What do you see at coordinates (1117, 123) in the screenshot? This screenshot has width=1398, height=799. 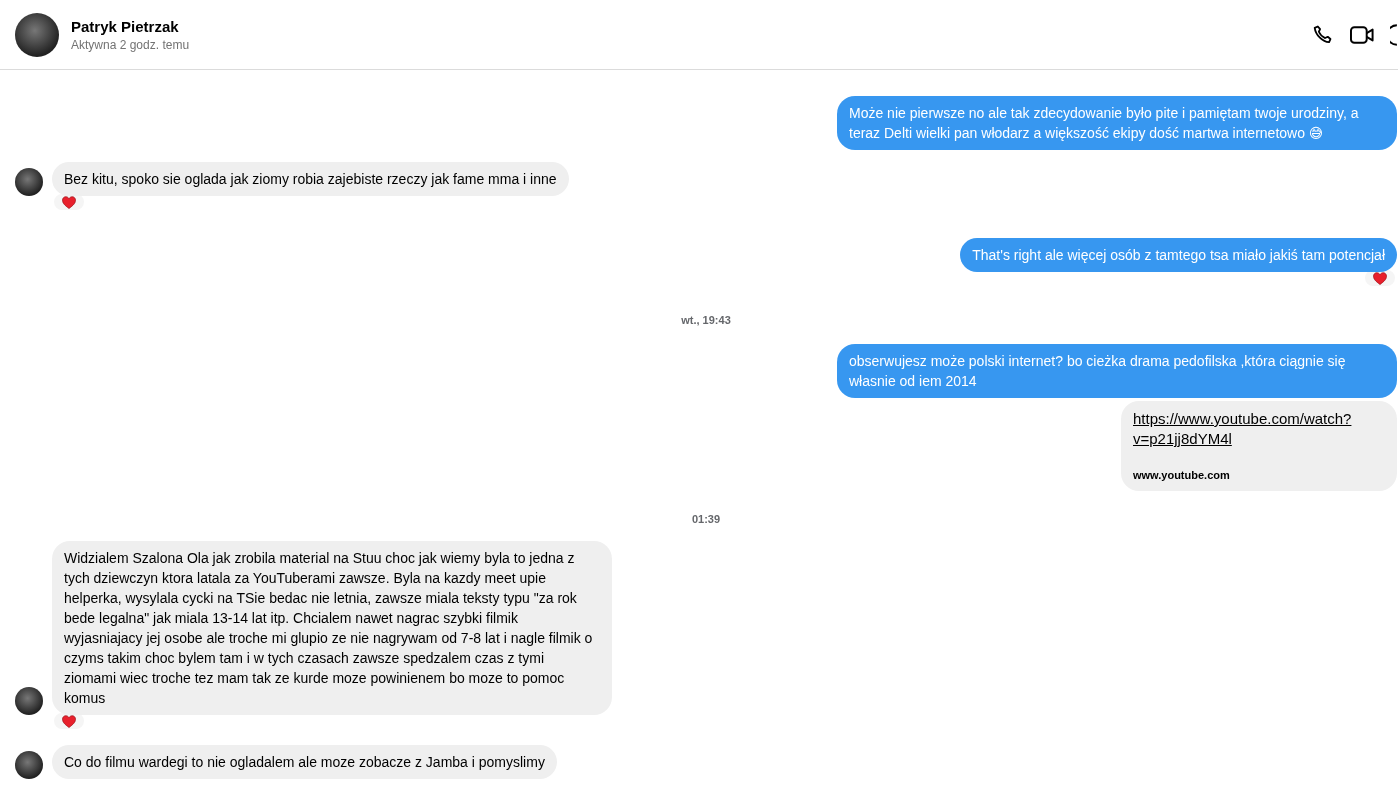 I see `sent-message: Może nie pierwsze no ale tak zdecydowanie było pite i pamiętam twoje urodziny, a teraz Delti wielki pan włodarz a większość ekipy dość martwa internetowo 😅` at bounding box center [1117, 123].